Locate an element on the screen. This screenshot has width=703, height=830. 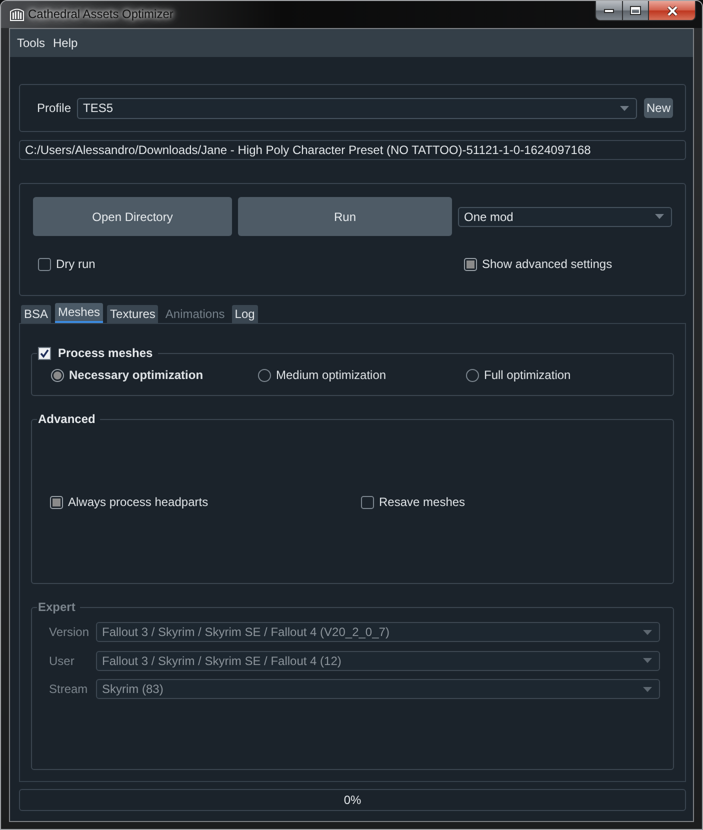
menu-item: Tools is located at coordinates (31, 43).